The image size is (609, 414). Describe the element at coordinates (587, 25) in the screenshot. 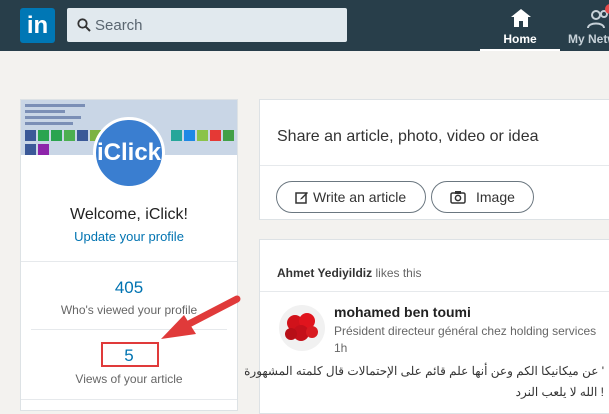

I see `nav-my-network: My Netw` at that location.